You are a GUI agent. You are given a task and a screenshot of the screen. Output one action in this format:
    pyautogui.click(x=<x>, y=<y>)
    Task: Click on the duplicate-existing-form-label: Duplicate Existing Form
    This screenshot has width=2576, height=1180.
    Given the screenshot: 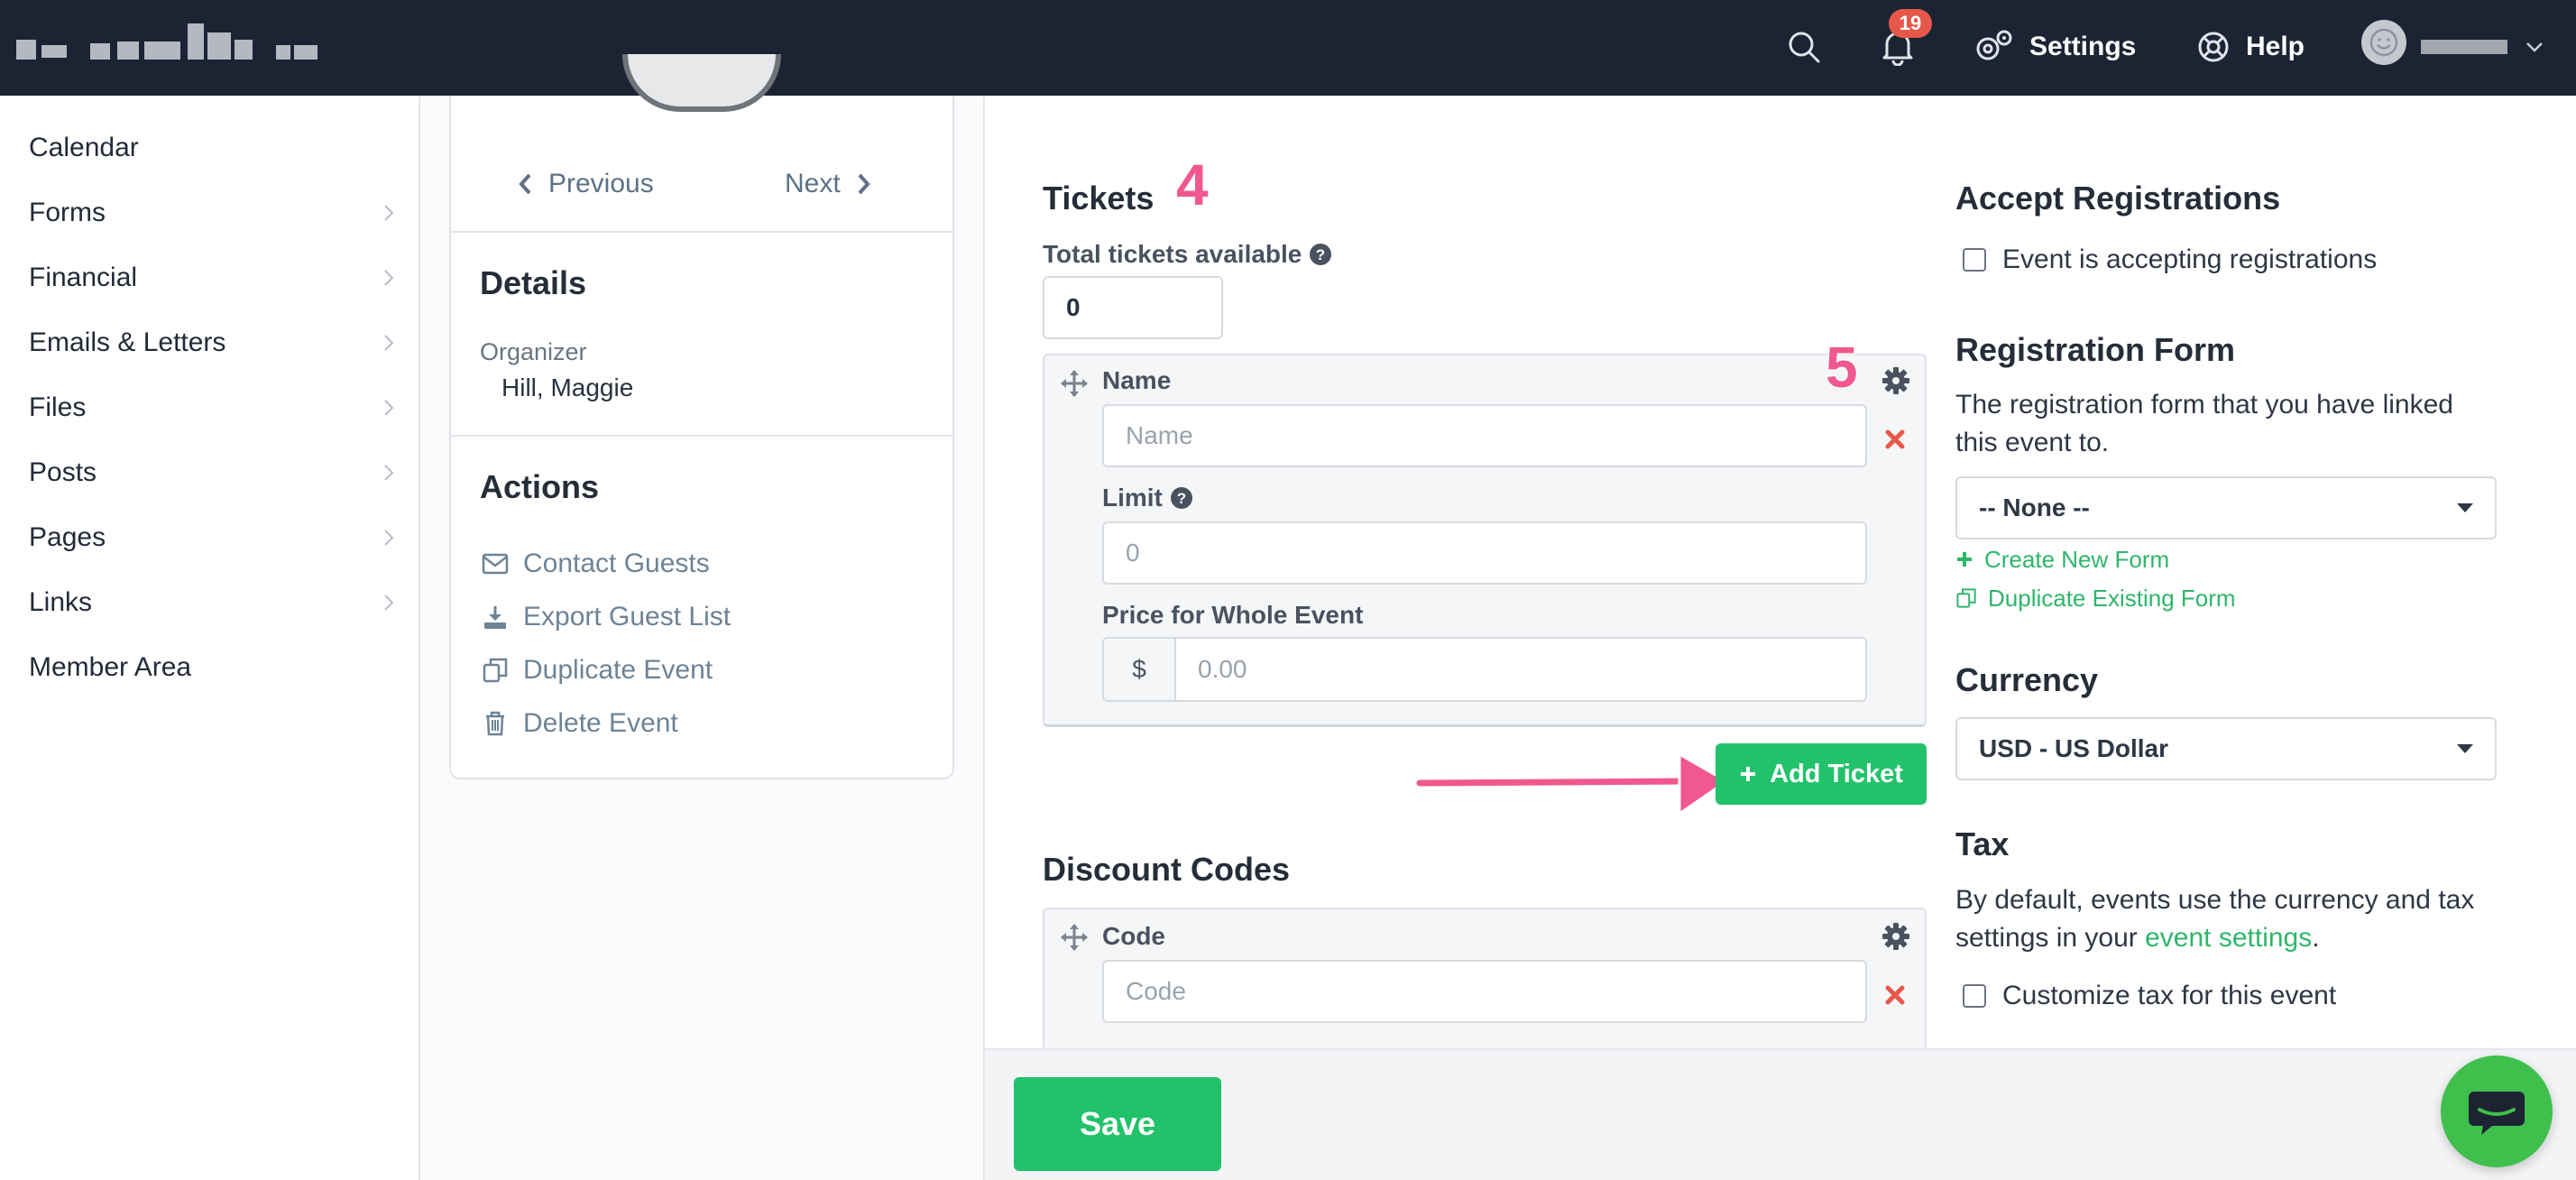 What is the action you would take?
    pyautogui.click(x=2112, y=598)
    